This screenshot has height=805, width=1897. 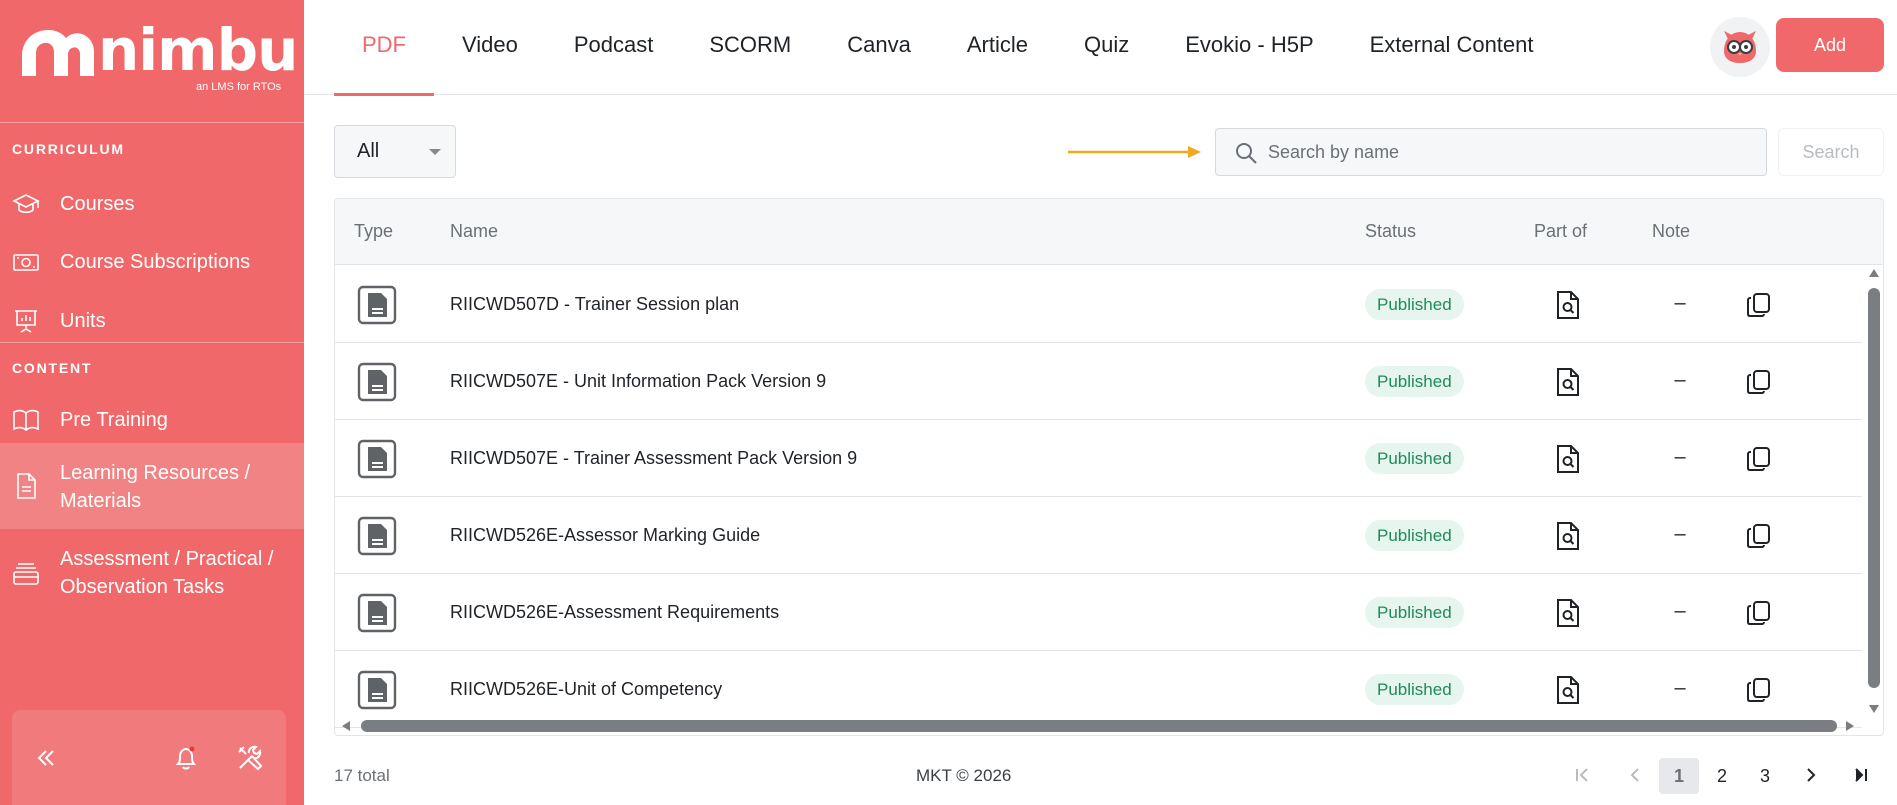 I want to click on horizontal-scrollbar-thumb, so click(x=1099, y=726).